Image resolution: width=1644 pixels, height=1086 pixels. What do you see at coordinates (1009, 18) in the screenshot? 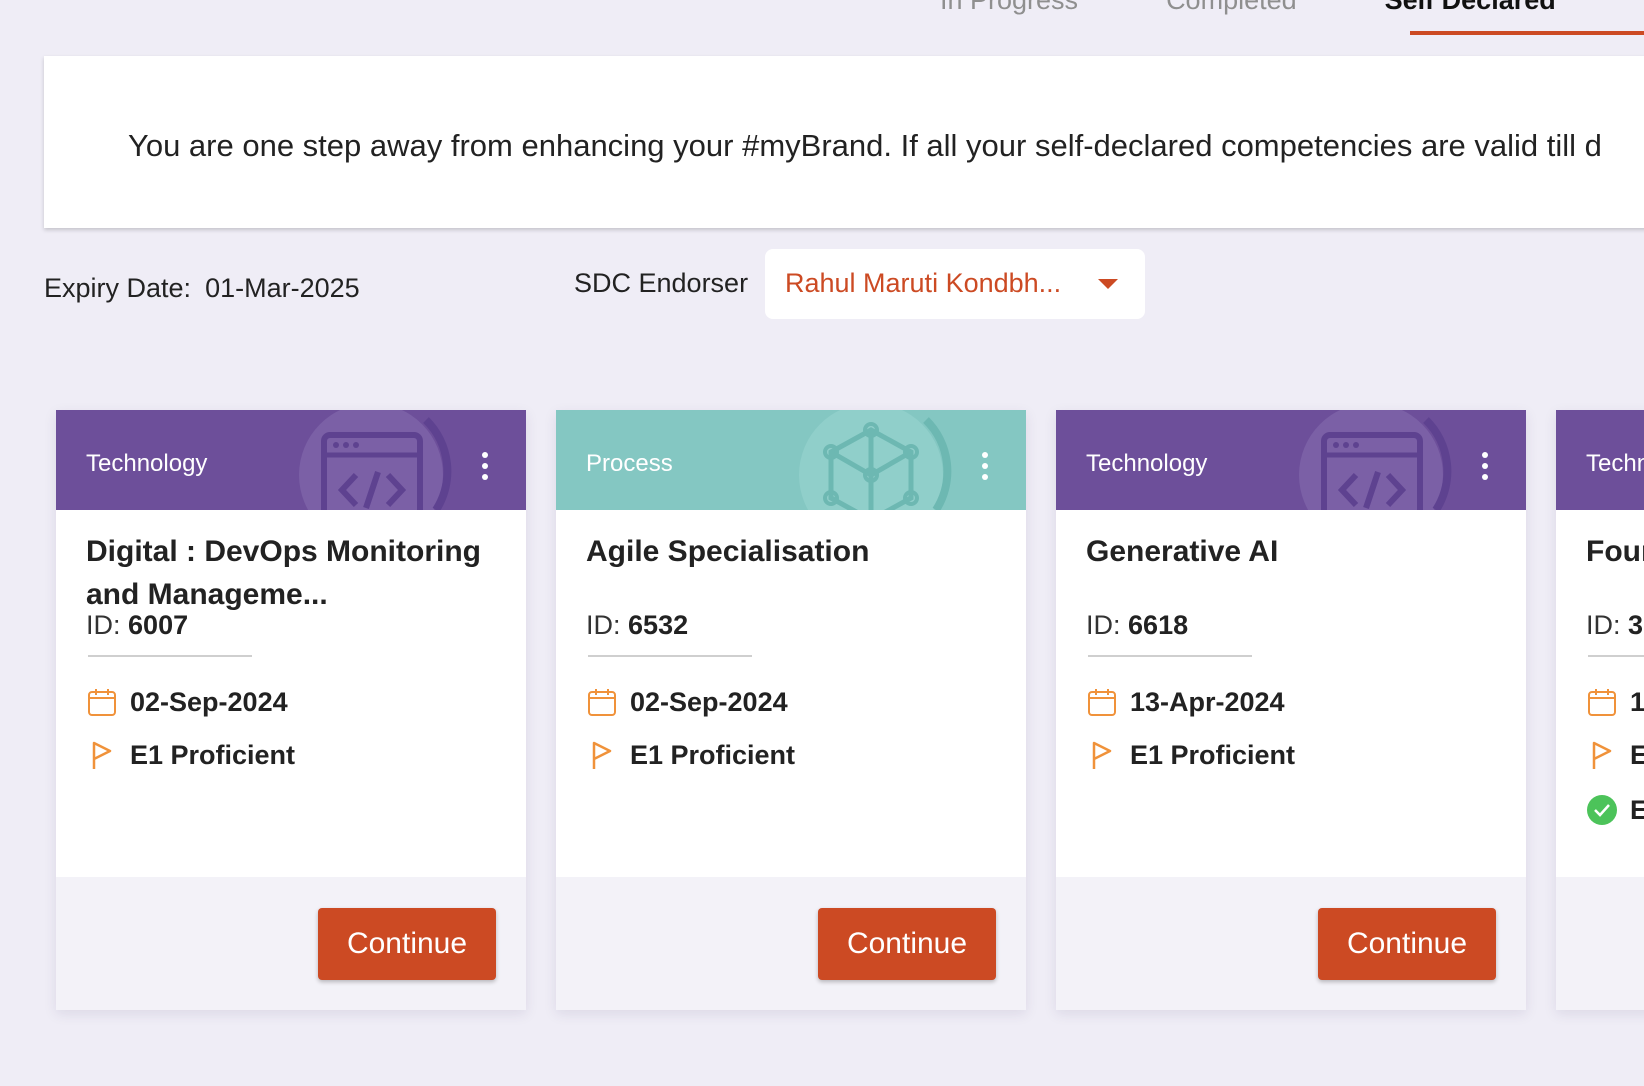
I see `tab-in-progress: In Progress` at bounding box center [1009, 18].